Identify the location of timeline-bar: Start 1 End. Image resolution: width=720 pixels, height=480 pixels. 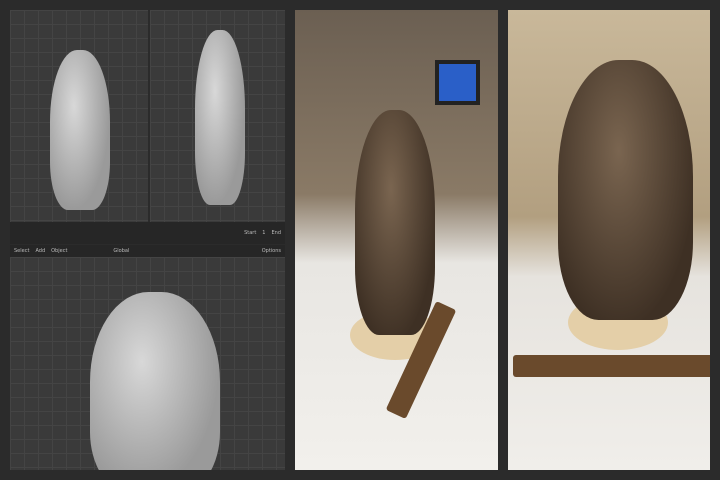
(147, 233).